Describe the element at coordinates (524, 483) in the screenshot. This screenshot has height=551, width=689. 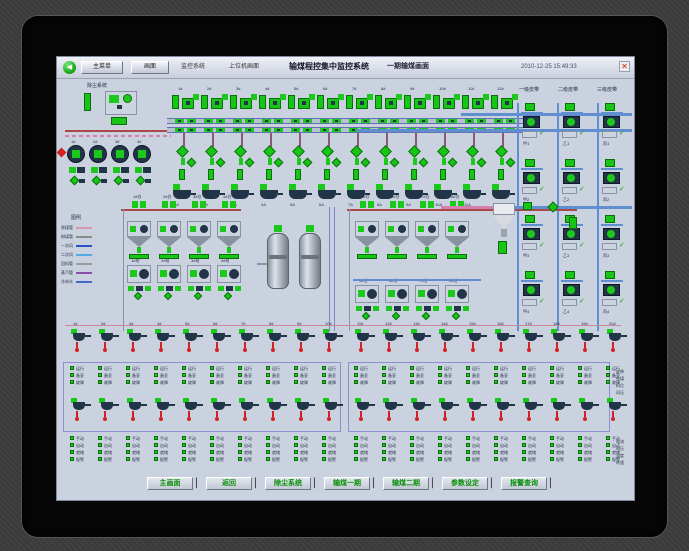
I see `nav-button: 报警查询` at that location.